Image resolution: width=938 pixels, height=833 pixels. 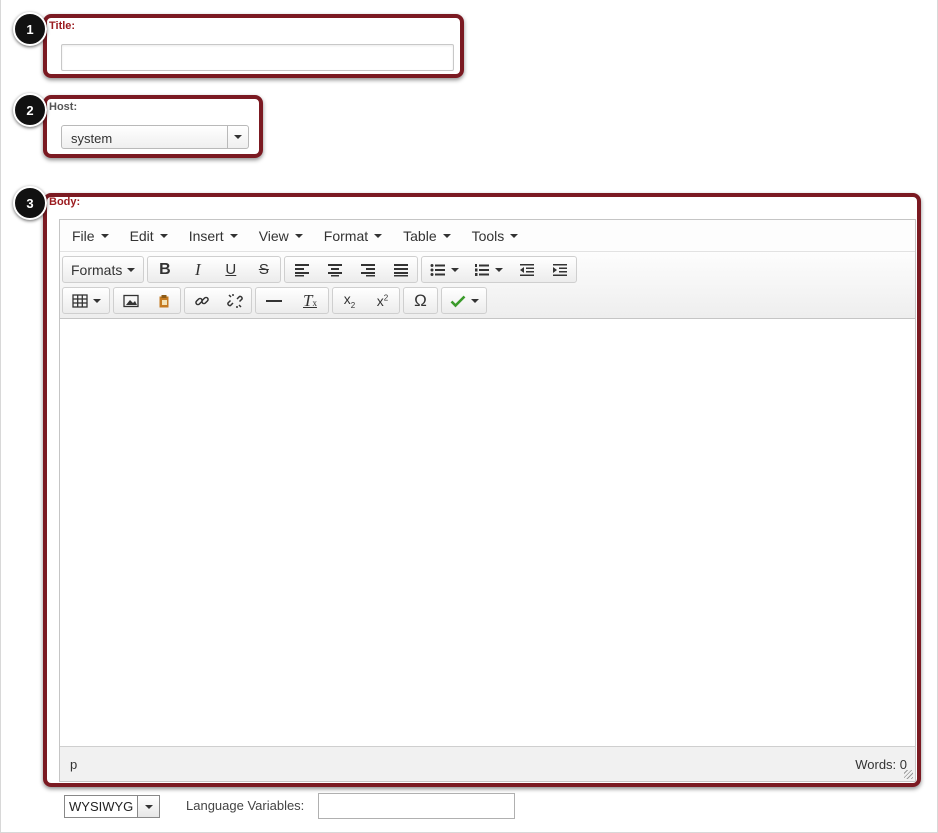 I want to click on image-icon, so click(x=130, y=300).